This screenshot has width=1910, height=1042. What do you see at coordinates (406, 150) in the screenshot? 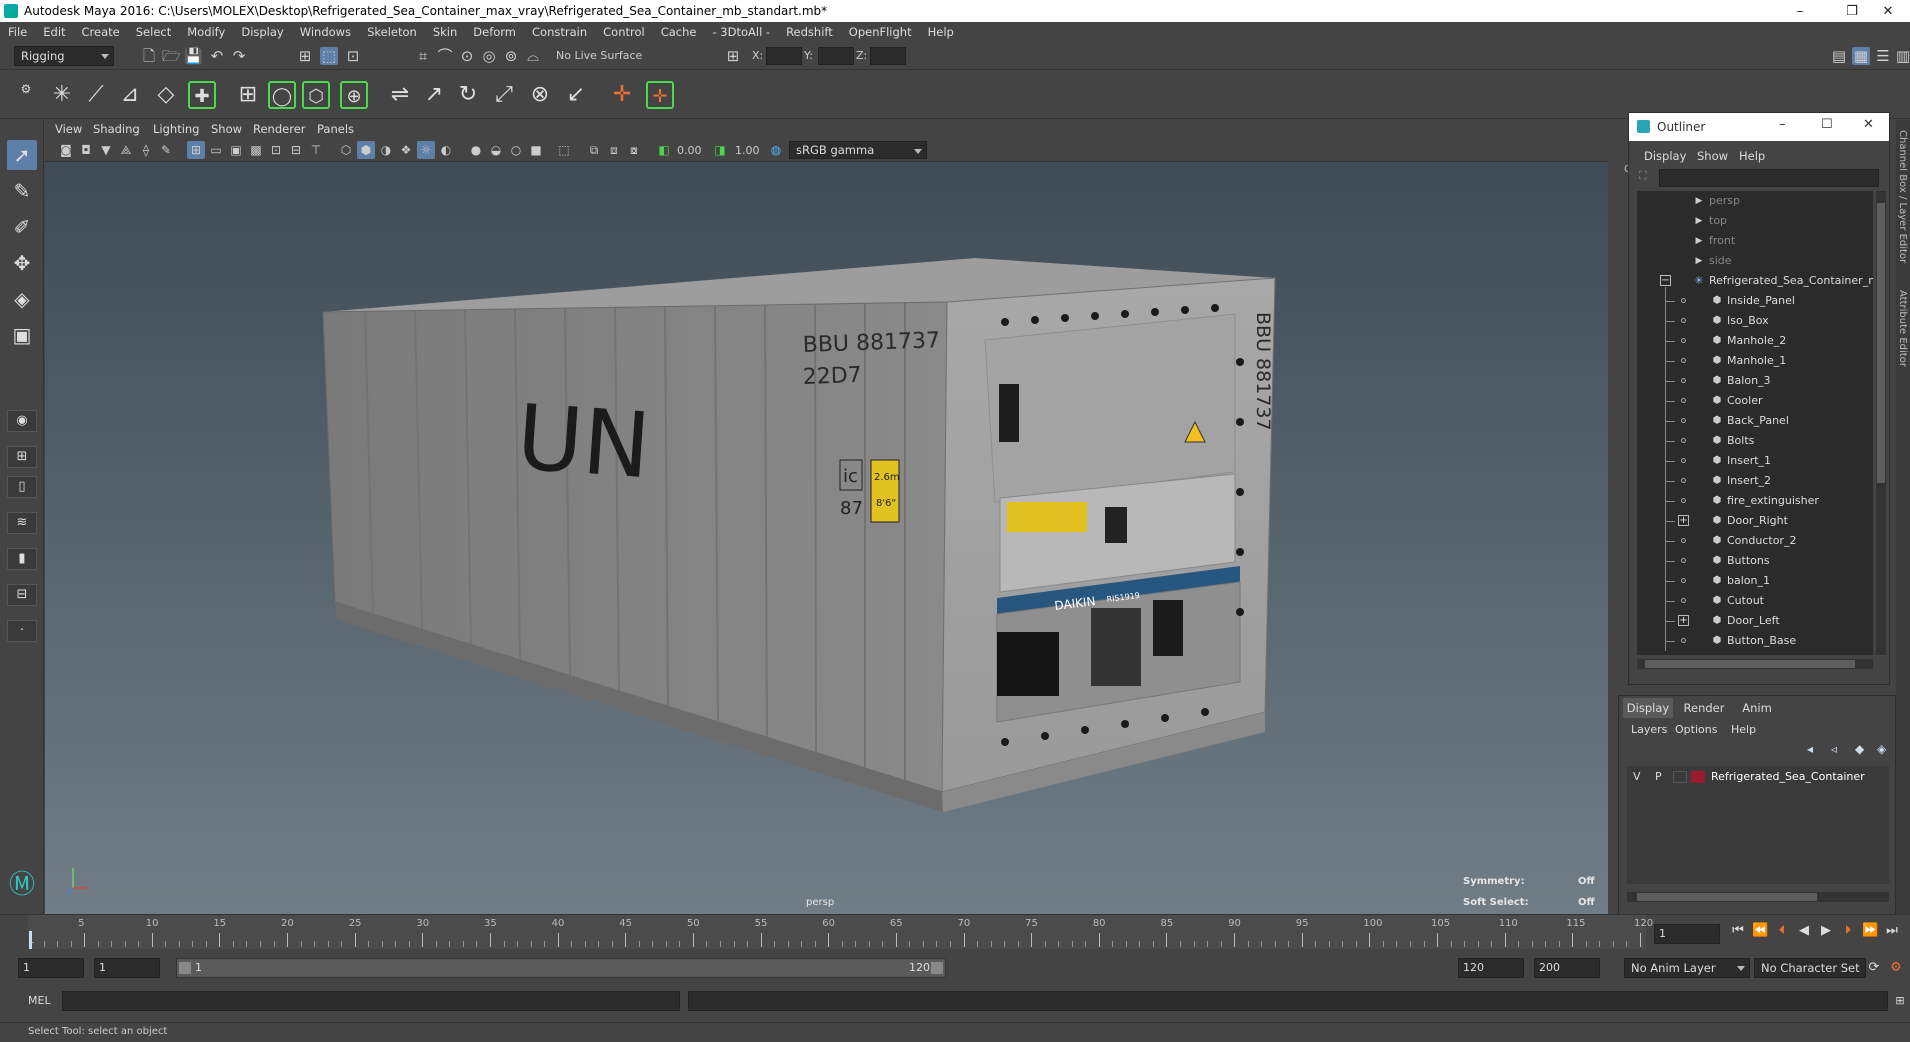
I see `textured-icon: ❖` at bounding box center [406, 150].